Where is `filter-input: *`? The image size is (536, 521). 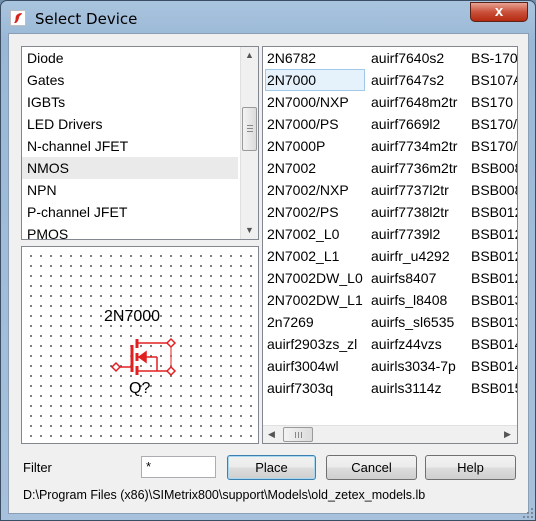
filter-input: * is located at coordinates (178, 467).